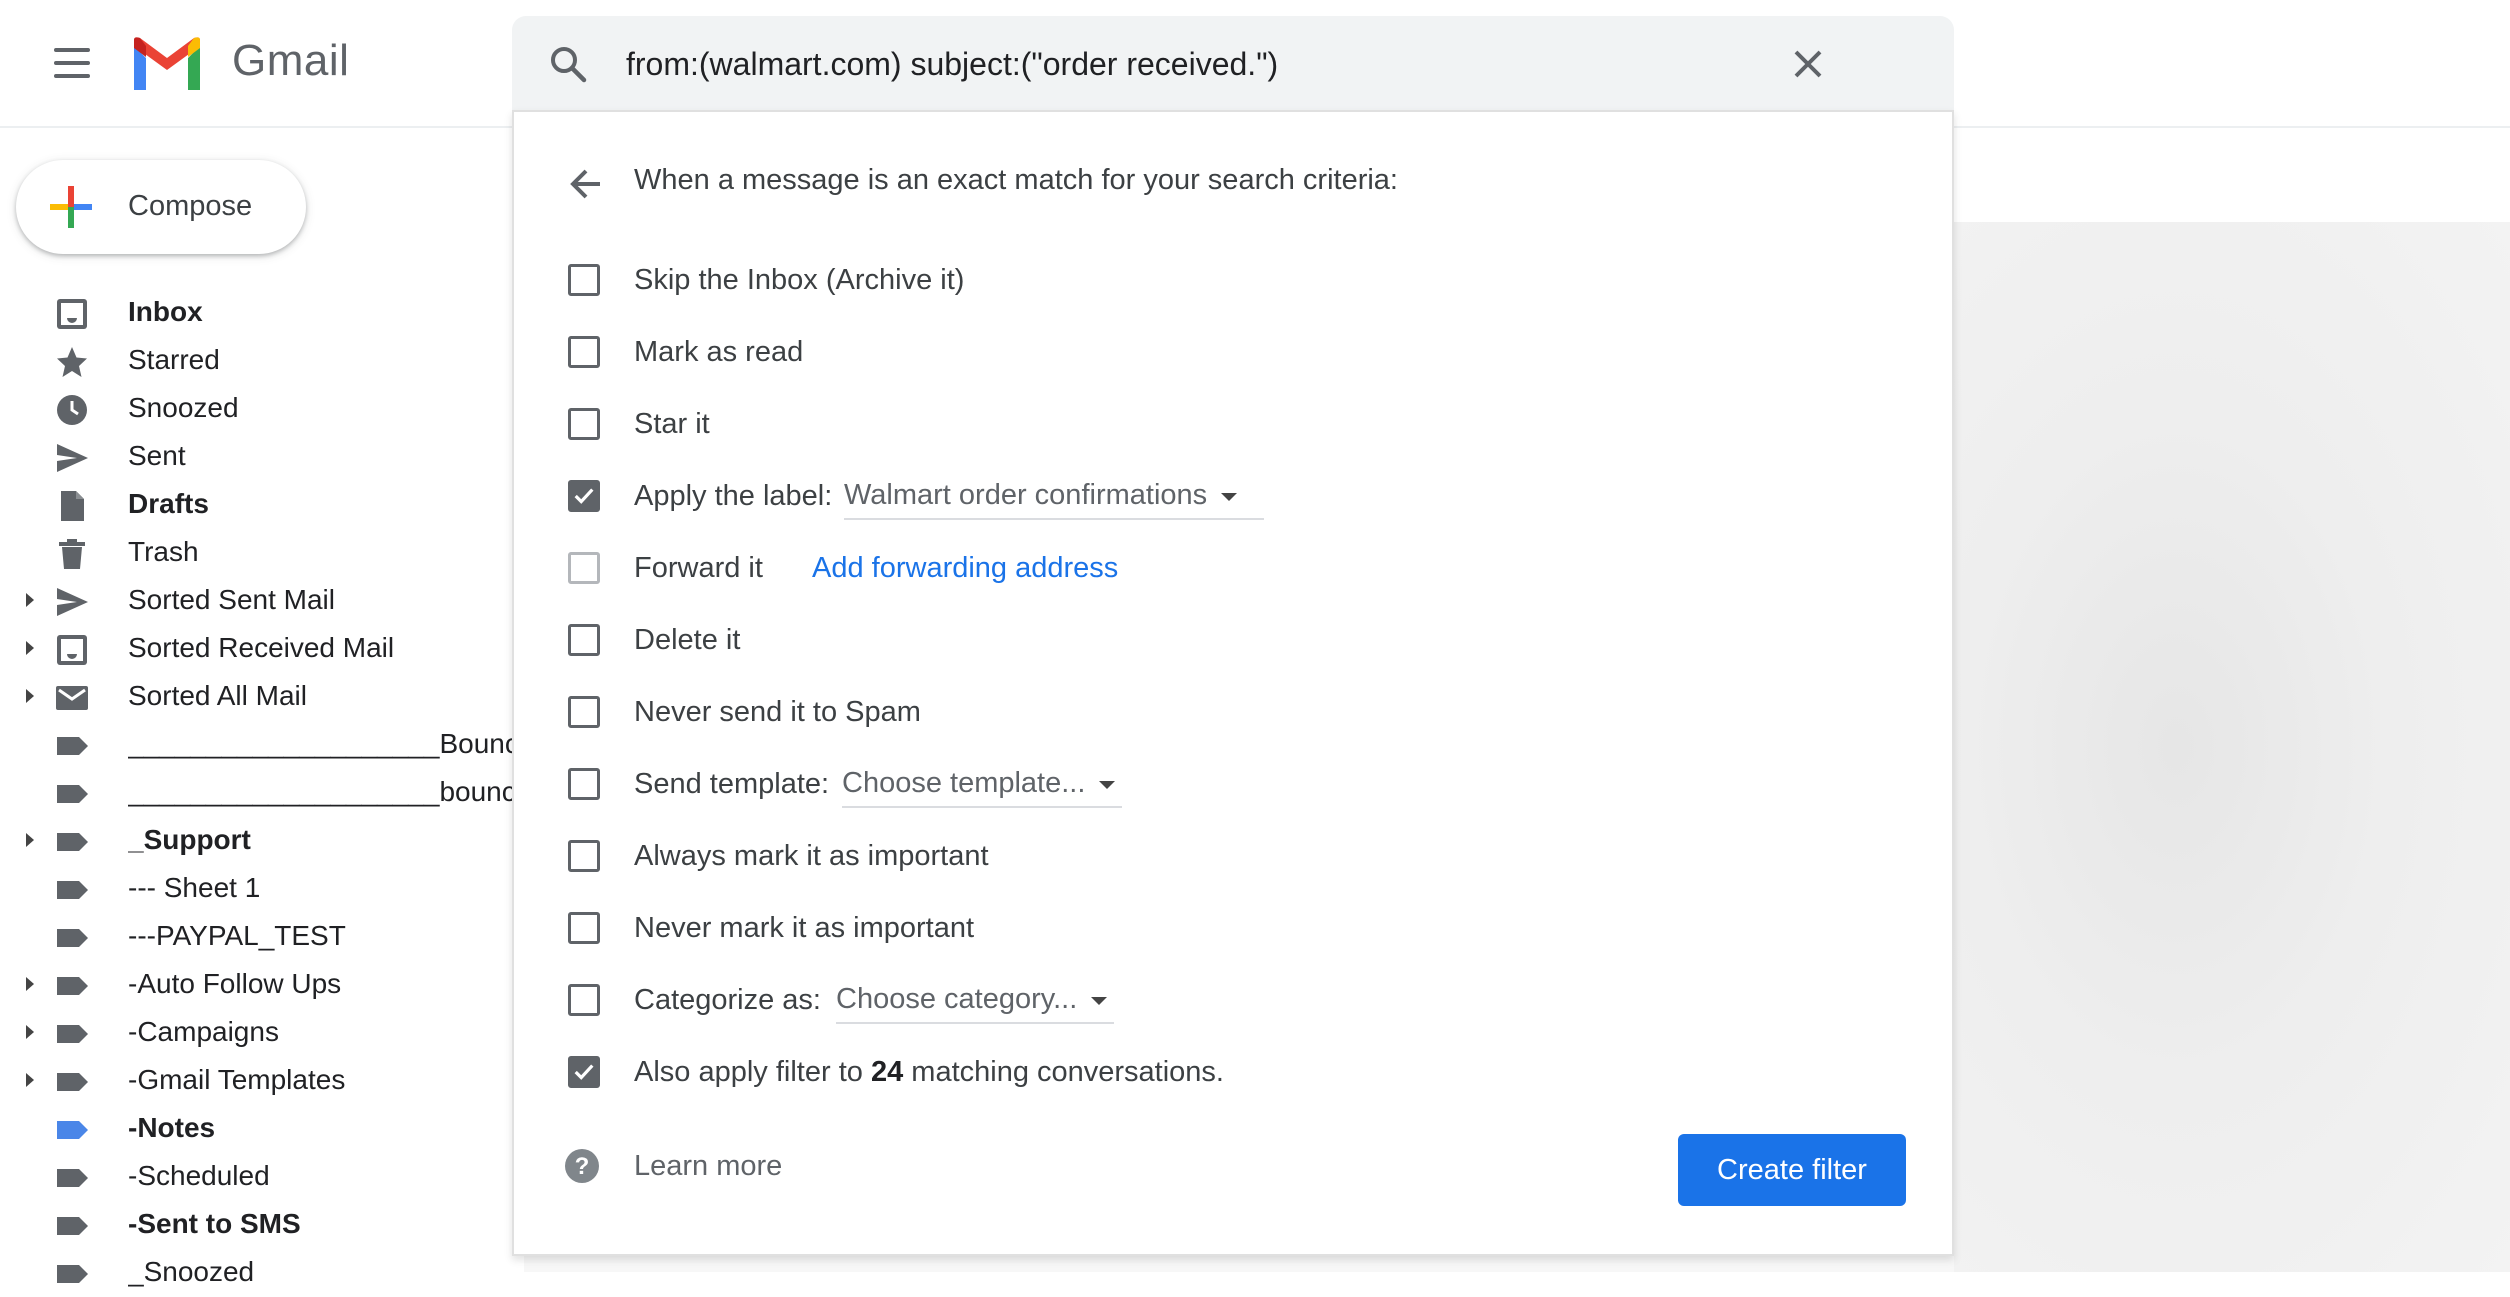 The width and height of the screenshot is (2510, 1297). Describe the element at coordinates (256, 504) in the screenshot. I see `sidebar-item: Drafts` at that location.